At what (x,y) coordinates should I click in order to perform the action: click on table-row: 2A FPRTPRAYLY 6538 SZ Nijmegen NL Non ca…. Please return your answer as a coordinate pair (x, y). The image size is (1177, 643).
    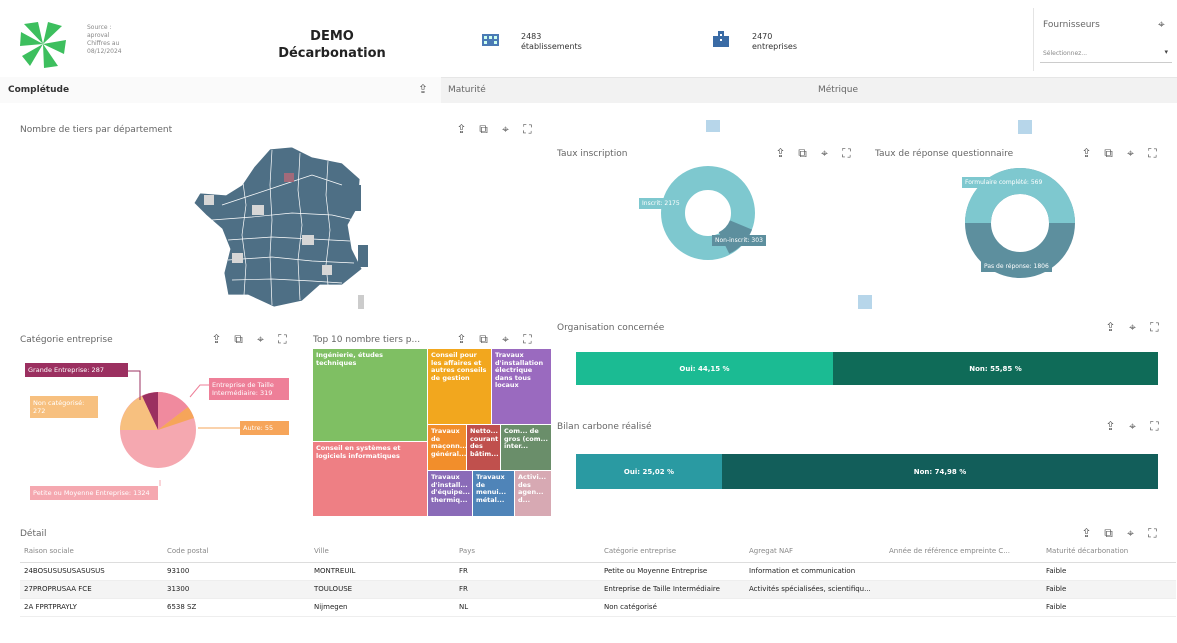
    Looking at the image, I should click on (598, 607).